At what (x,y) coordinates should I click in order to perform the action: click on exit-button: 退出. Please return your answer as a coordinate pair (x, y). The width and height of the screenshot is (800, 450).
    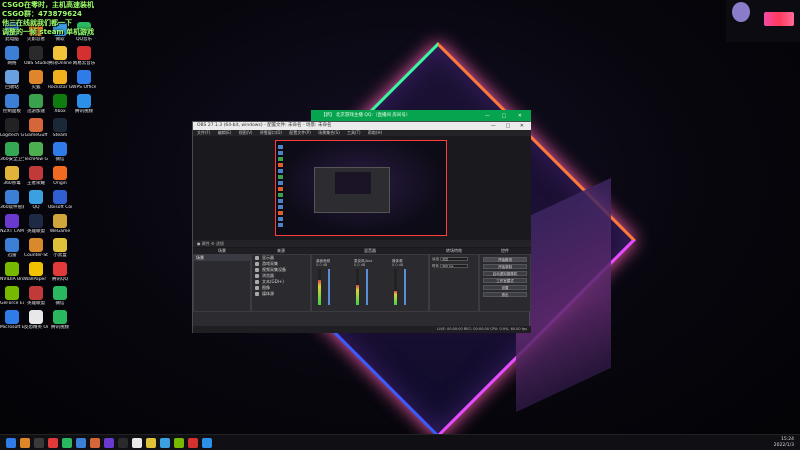
    Looking at the image, I should click on (505, 294).